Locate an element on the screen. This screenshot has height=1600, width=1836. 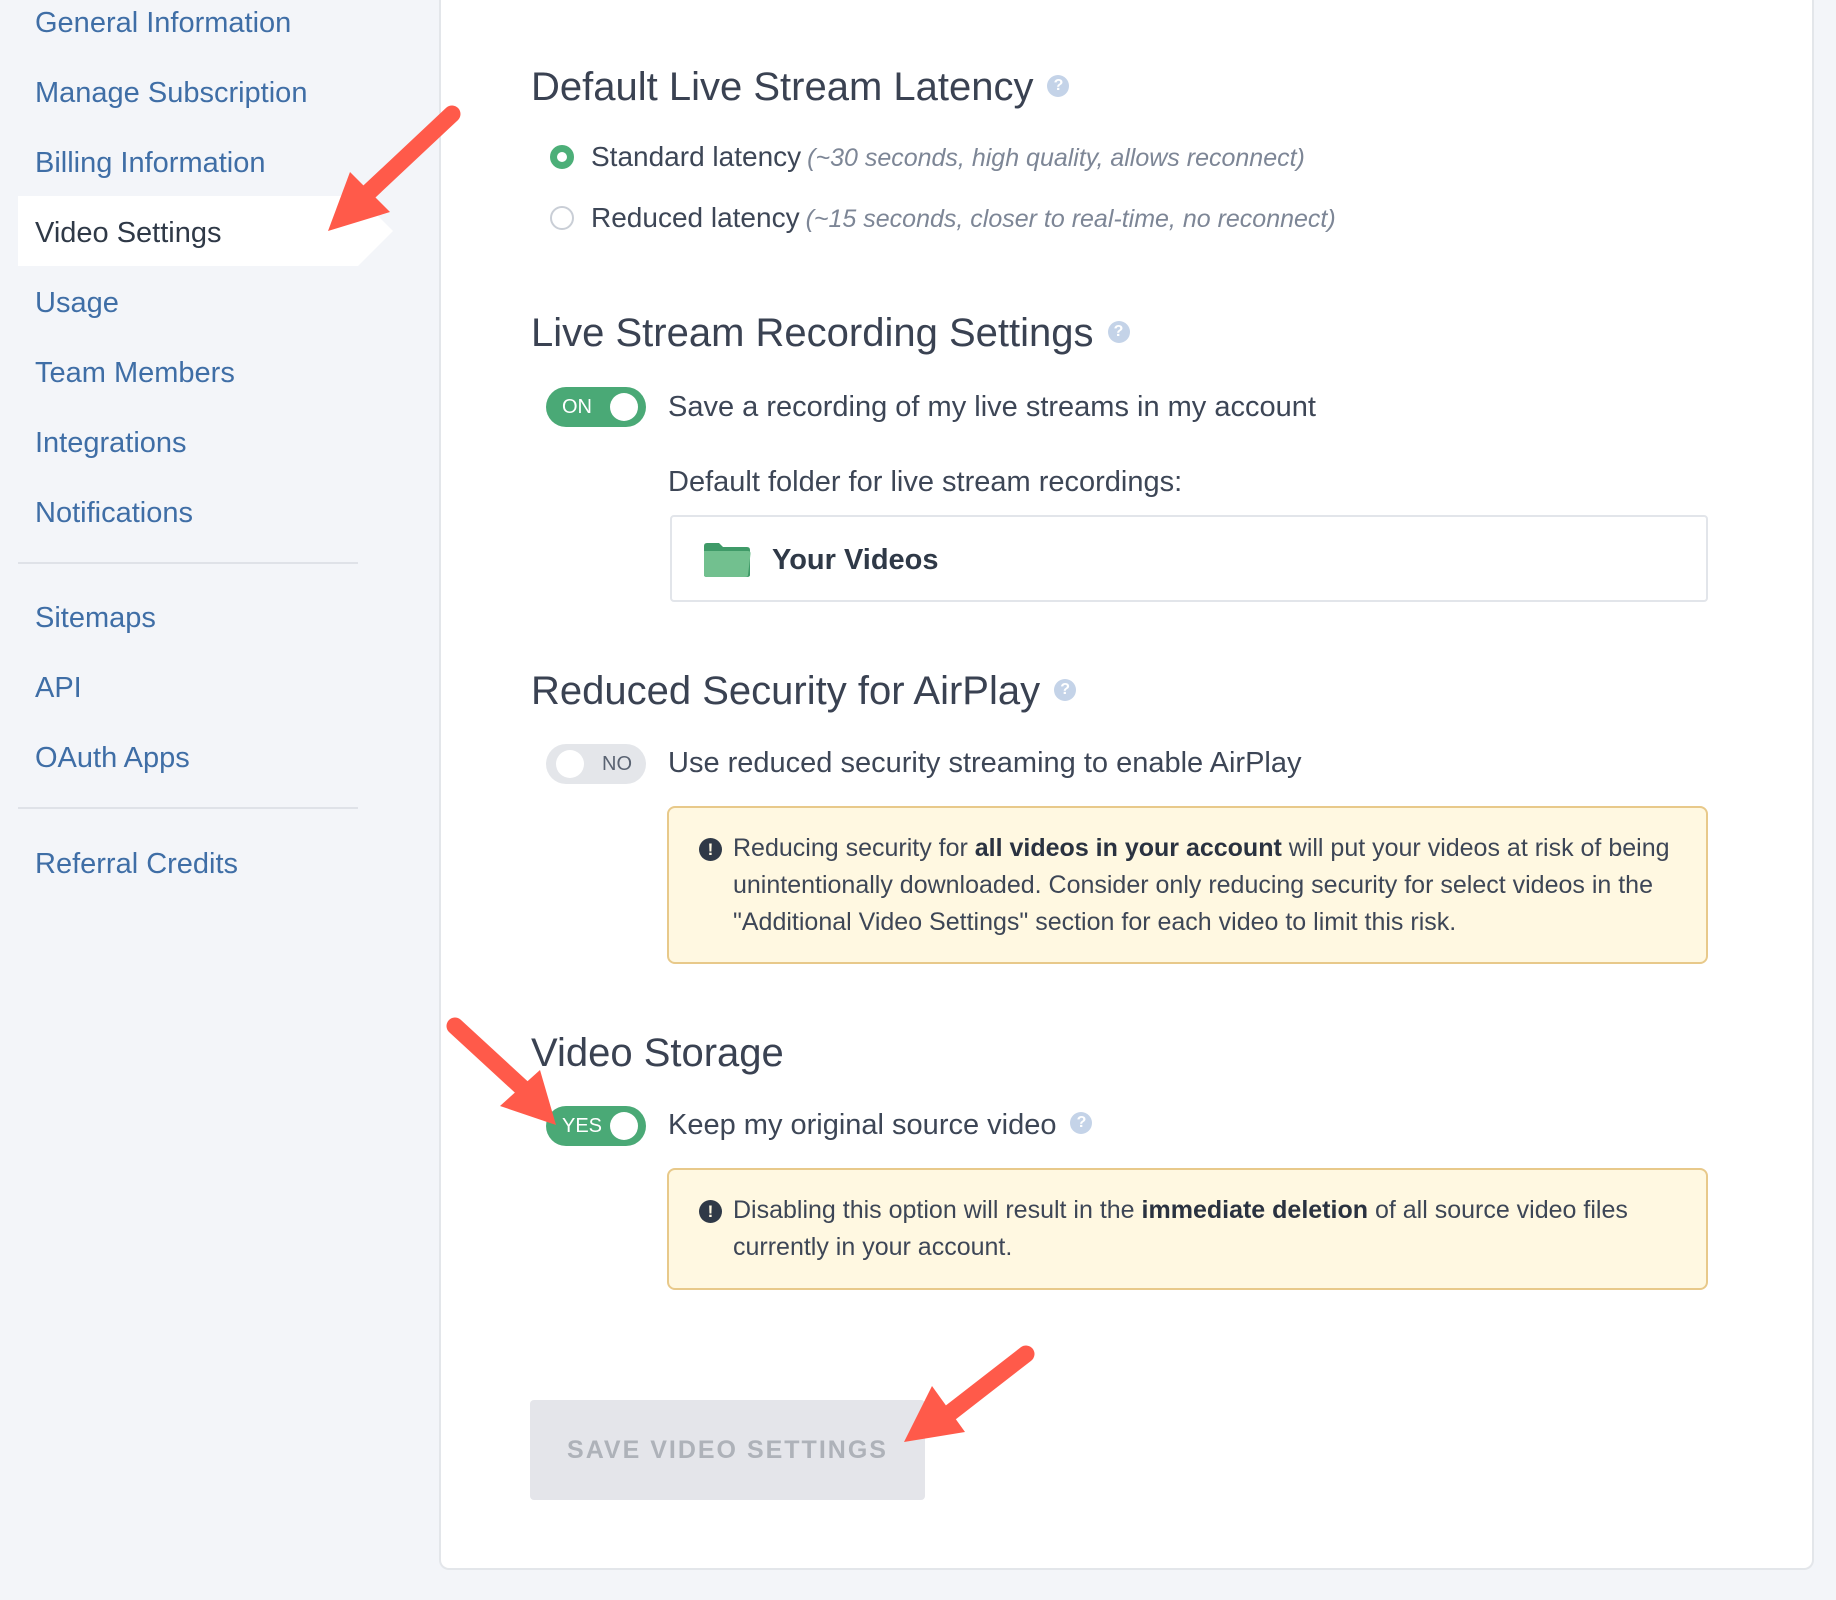
latency-section-title: Default Live Stream Latency? is located at coordinates (800, 87).